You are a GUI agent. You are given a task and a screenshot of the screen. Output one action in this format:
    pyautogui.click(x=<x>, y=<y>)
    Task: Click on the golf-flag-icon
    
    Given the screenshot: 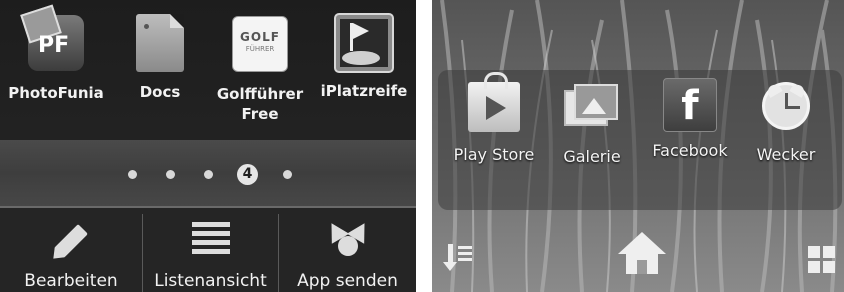 What is the action you would take?
    pyautogui.click(x=364, y=44)
    